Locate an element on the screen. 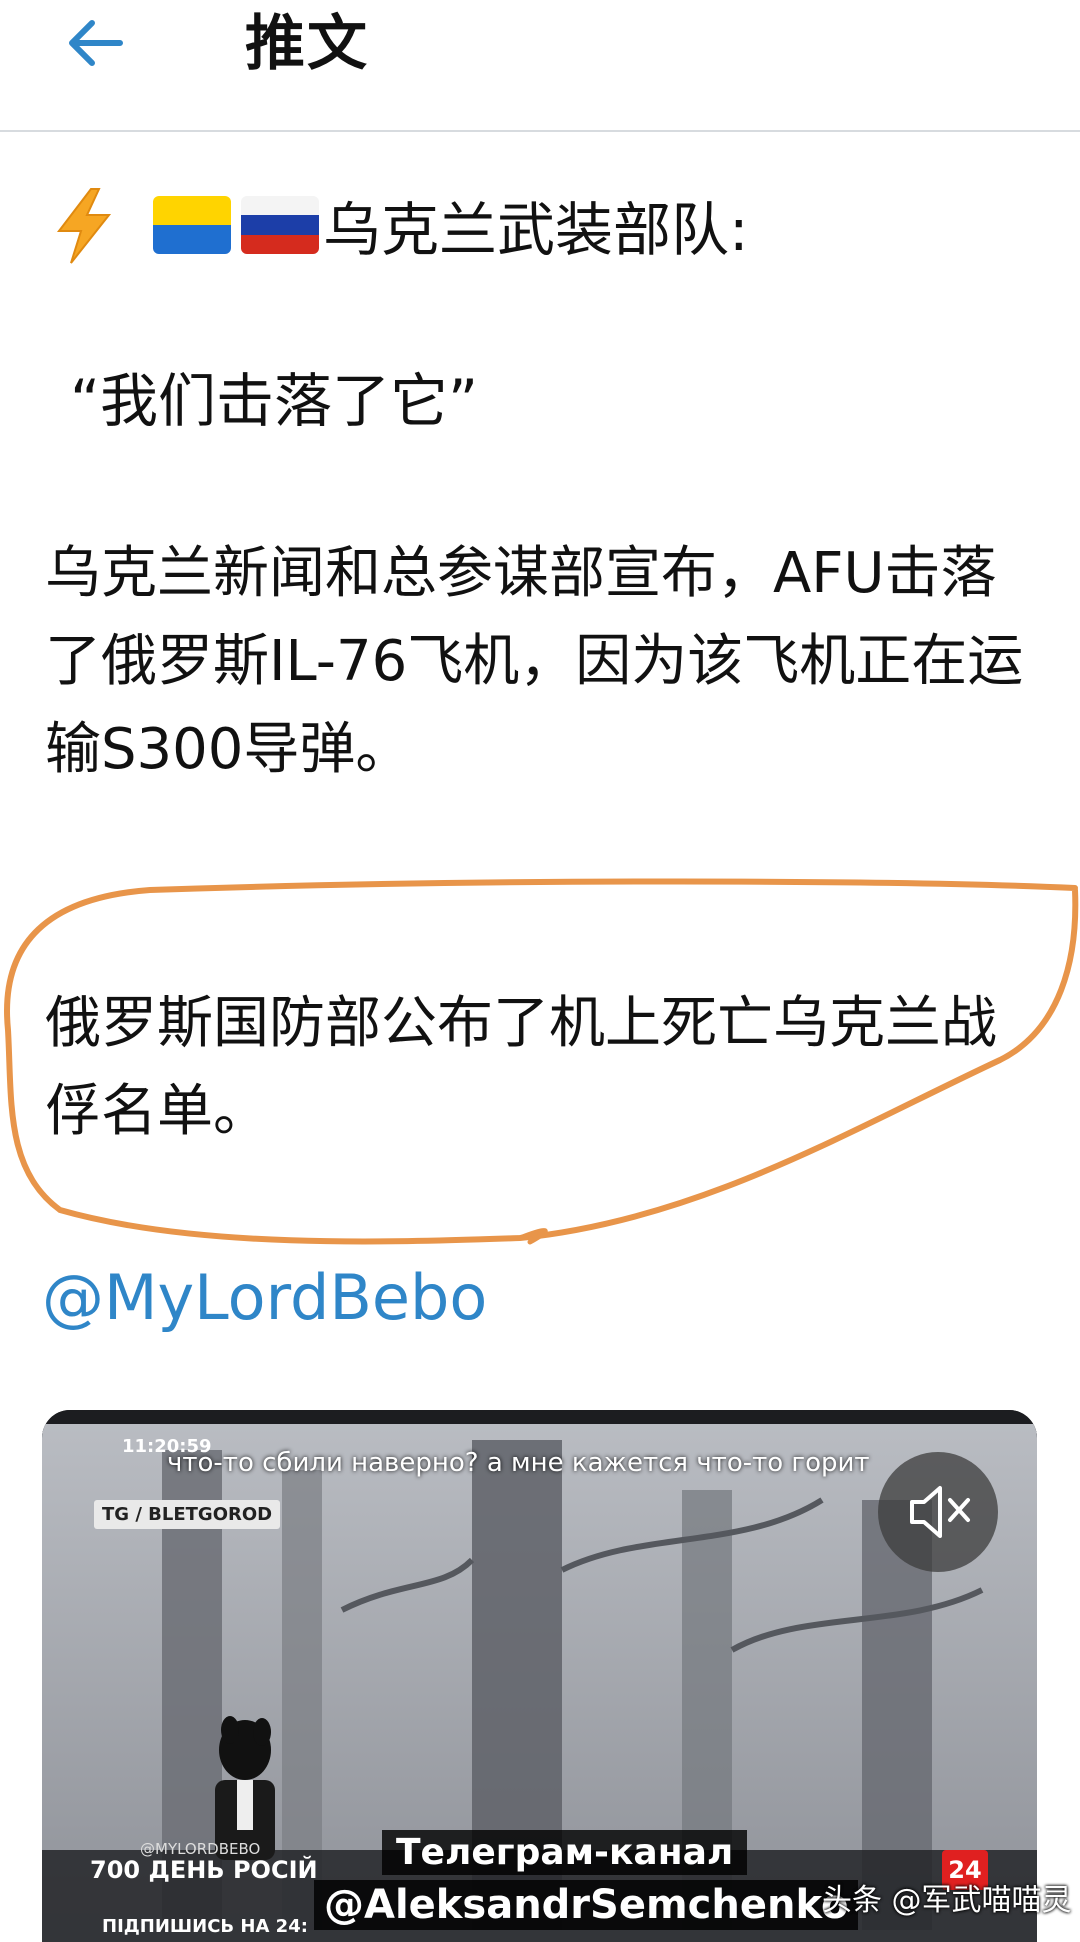 The image size is (1080, 1942). tweet-quote: “我们击落了它” is located at coordinates (274, 401).